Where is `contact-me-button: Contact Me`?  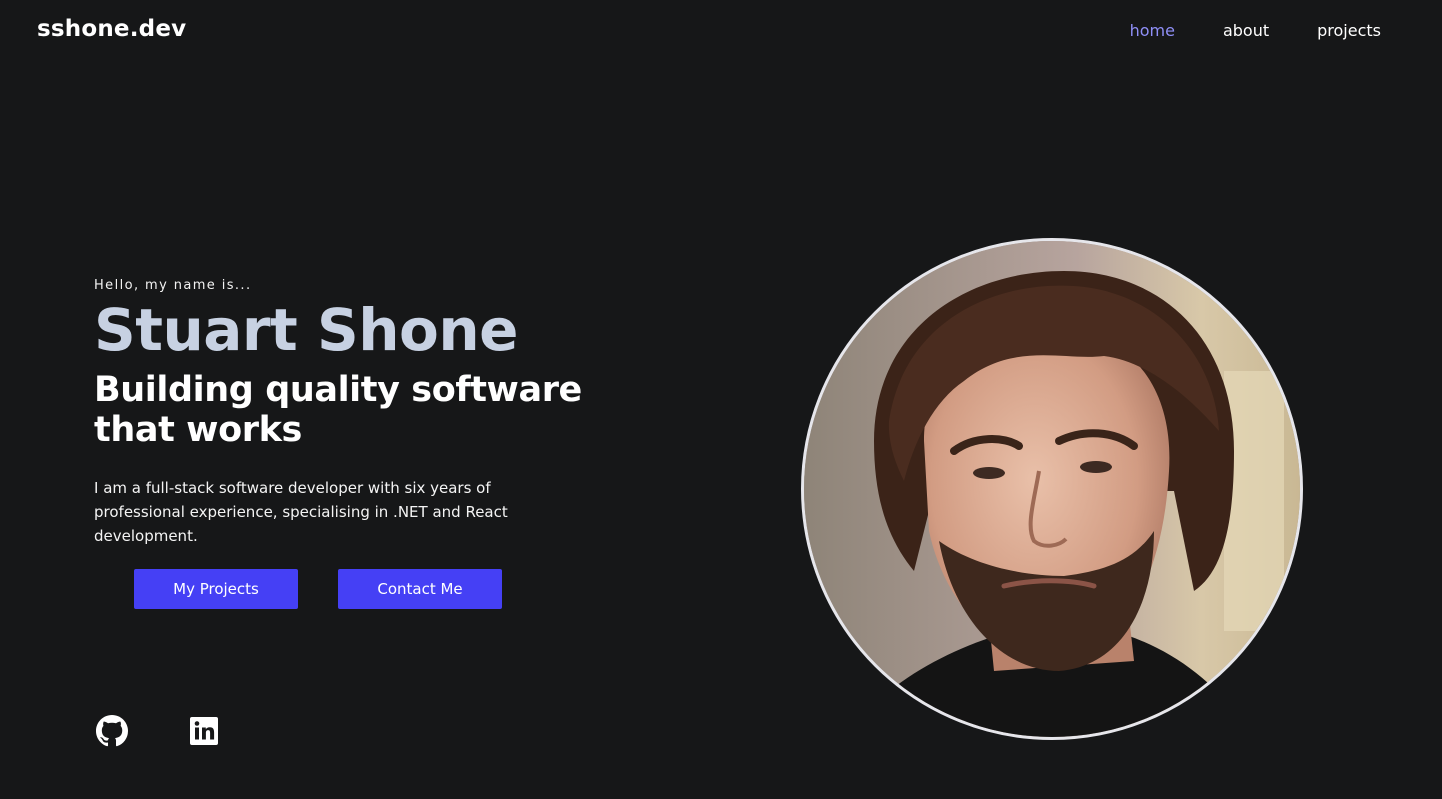 contact-me-button: Contact Me is located at coordinates (420, 589).